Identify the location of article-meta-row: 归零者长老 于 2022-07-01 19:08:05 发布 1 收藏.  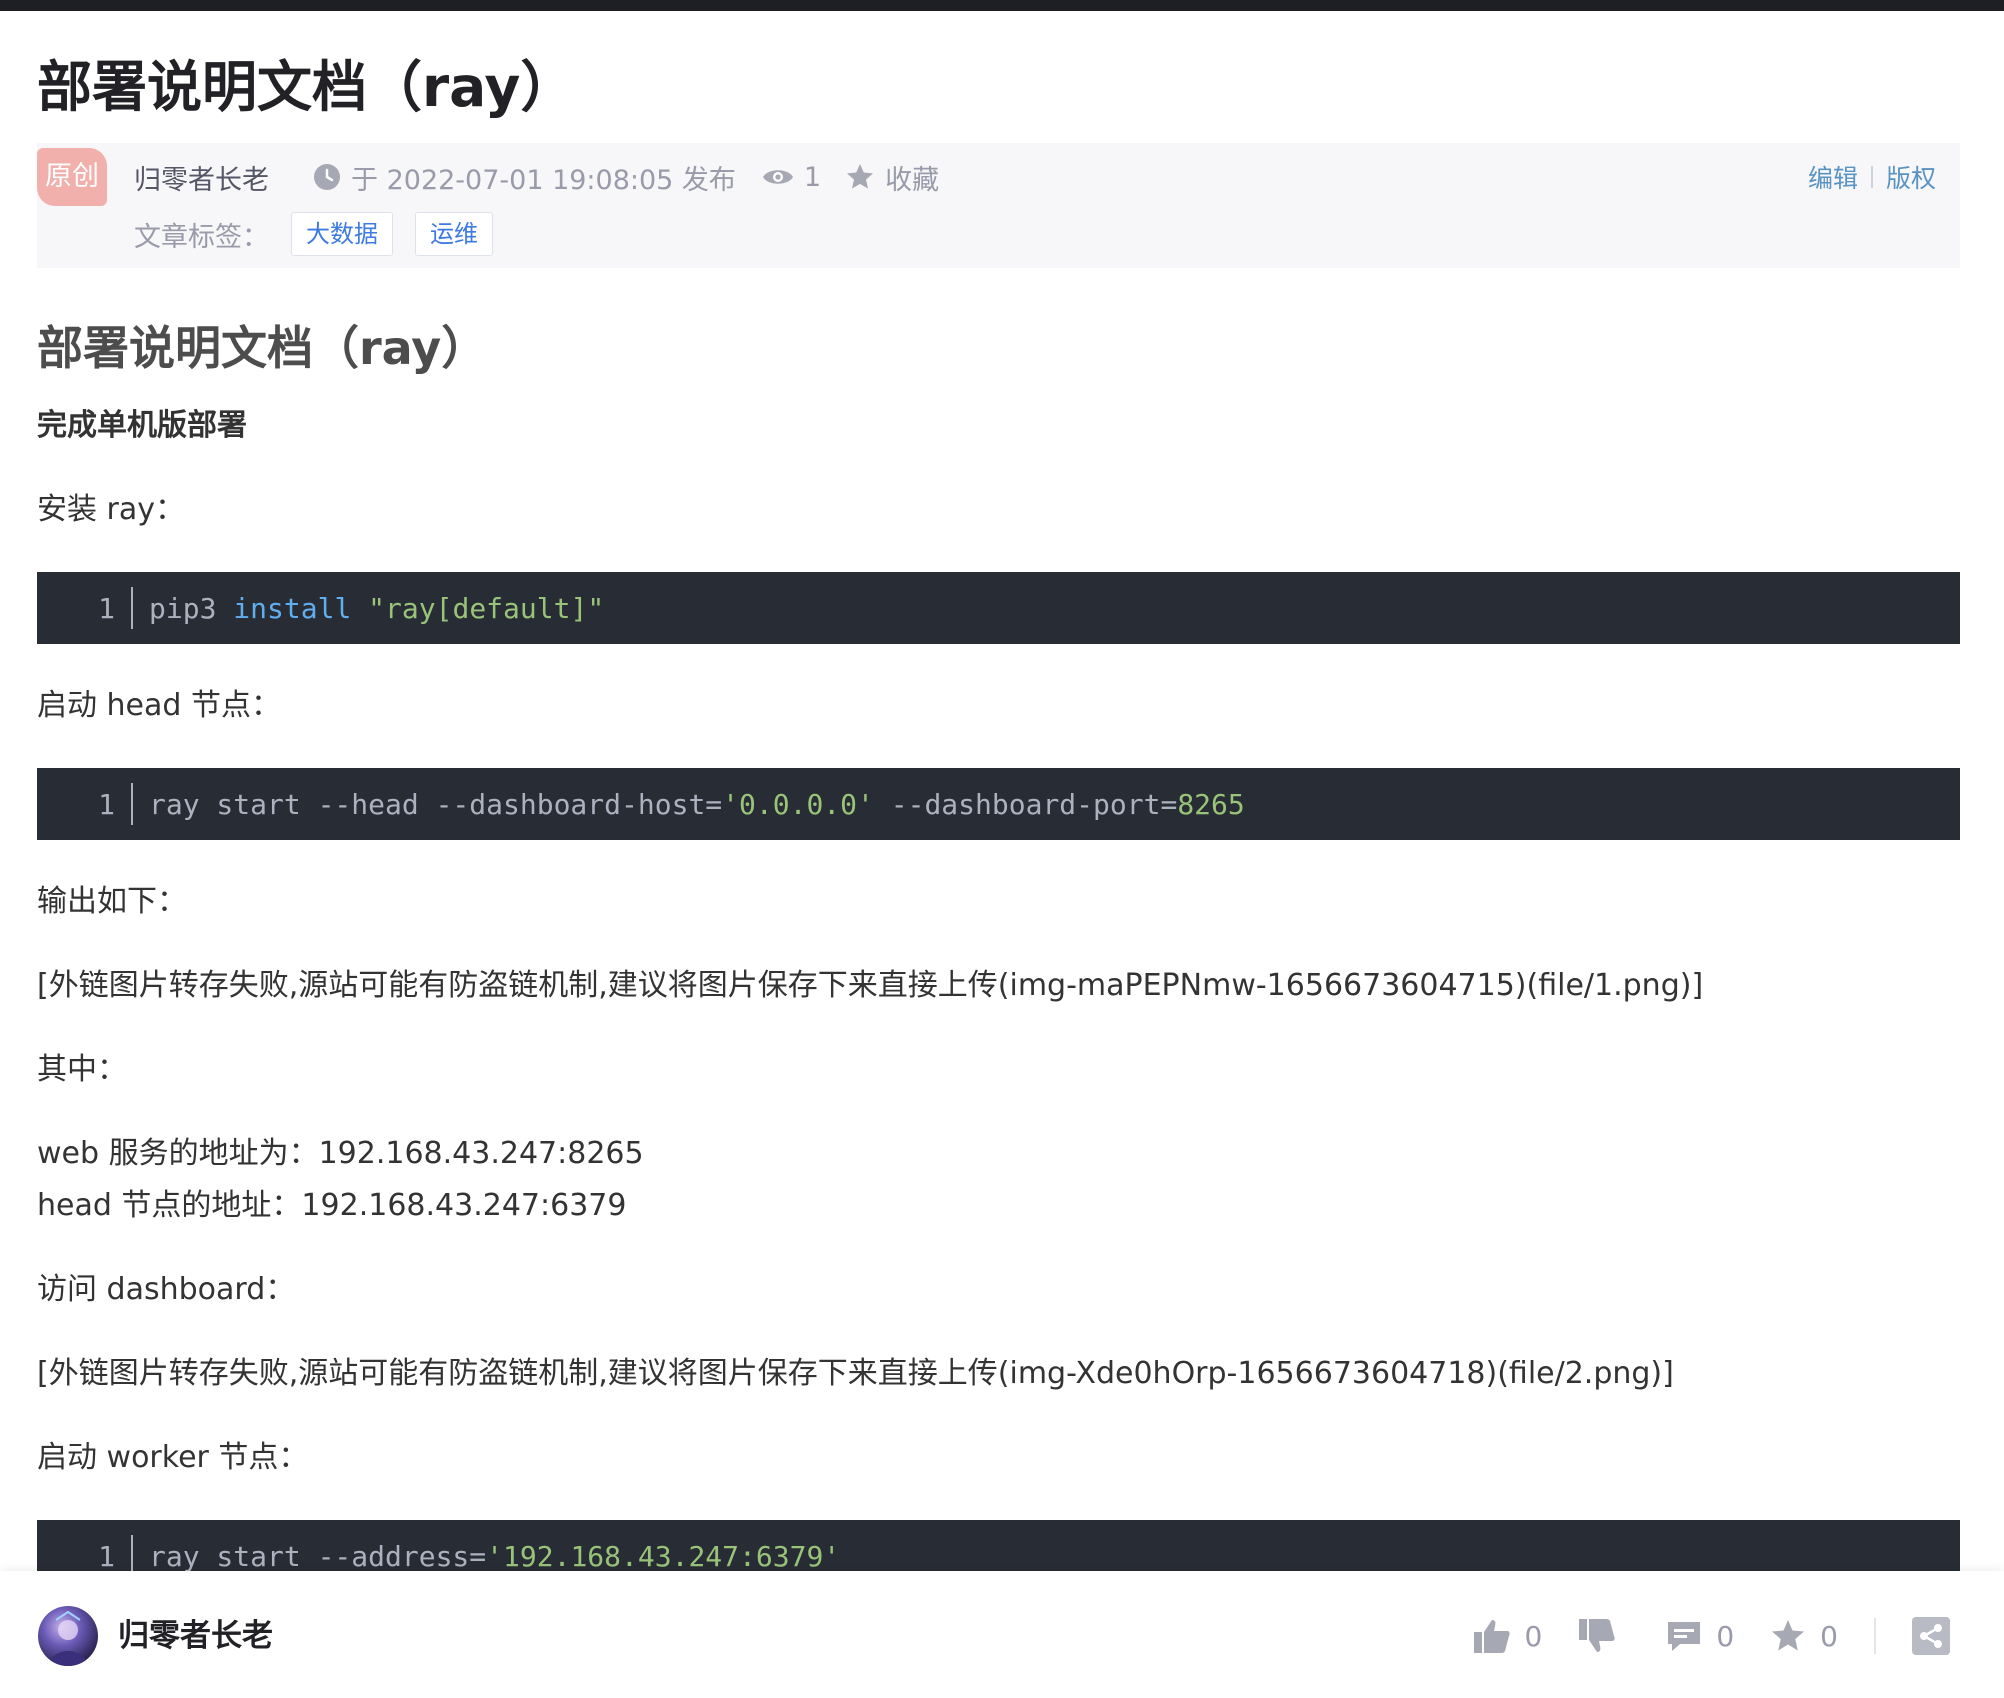
(536, 177).